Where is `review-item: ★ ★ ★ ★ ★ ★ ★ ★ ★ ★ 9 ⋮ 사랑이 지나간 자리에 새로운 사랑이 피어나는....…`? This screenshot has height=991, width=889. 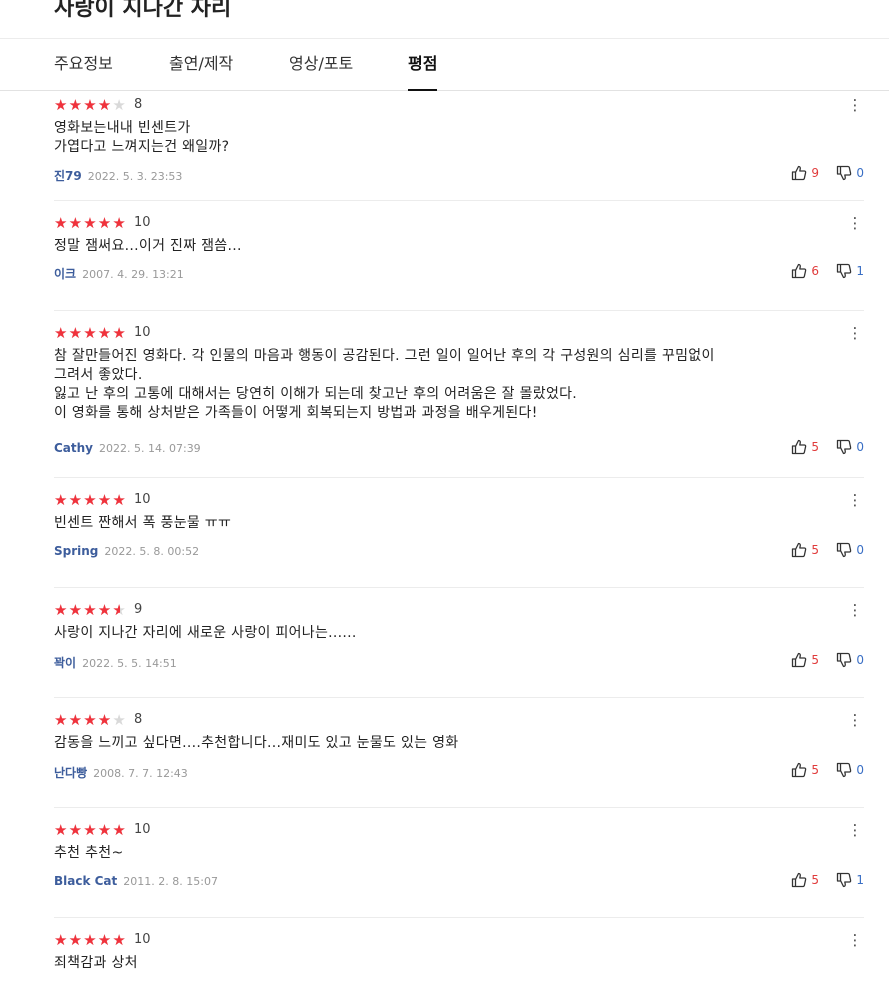
review-item: ★ ★ ★ ★ ★ ★ ★ ★ ★ ★ 9 ⋮ 사랑이 지나간 자리에 새로운 사랑이 피어나는....… is located at coordinates (459, 643).